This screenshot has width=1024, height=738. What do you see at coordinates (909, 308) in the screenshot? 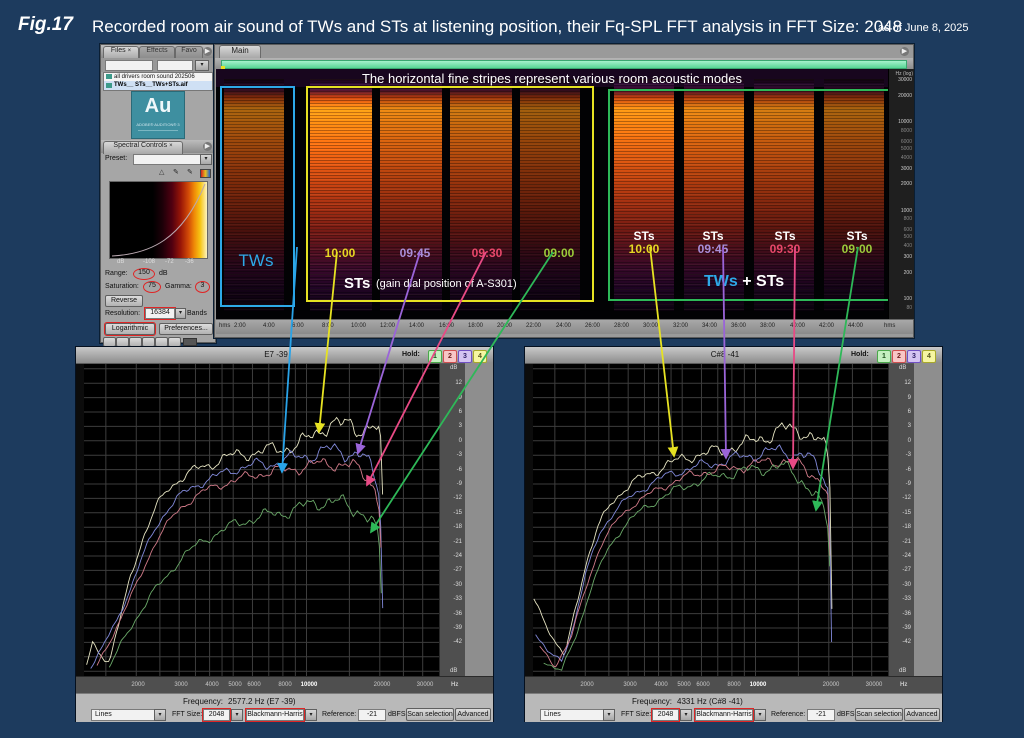
I see `frequency-tick-label: 80` at bounding box center [909, 308].